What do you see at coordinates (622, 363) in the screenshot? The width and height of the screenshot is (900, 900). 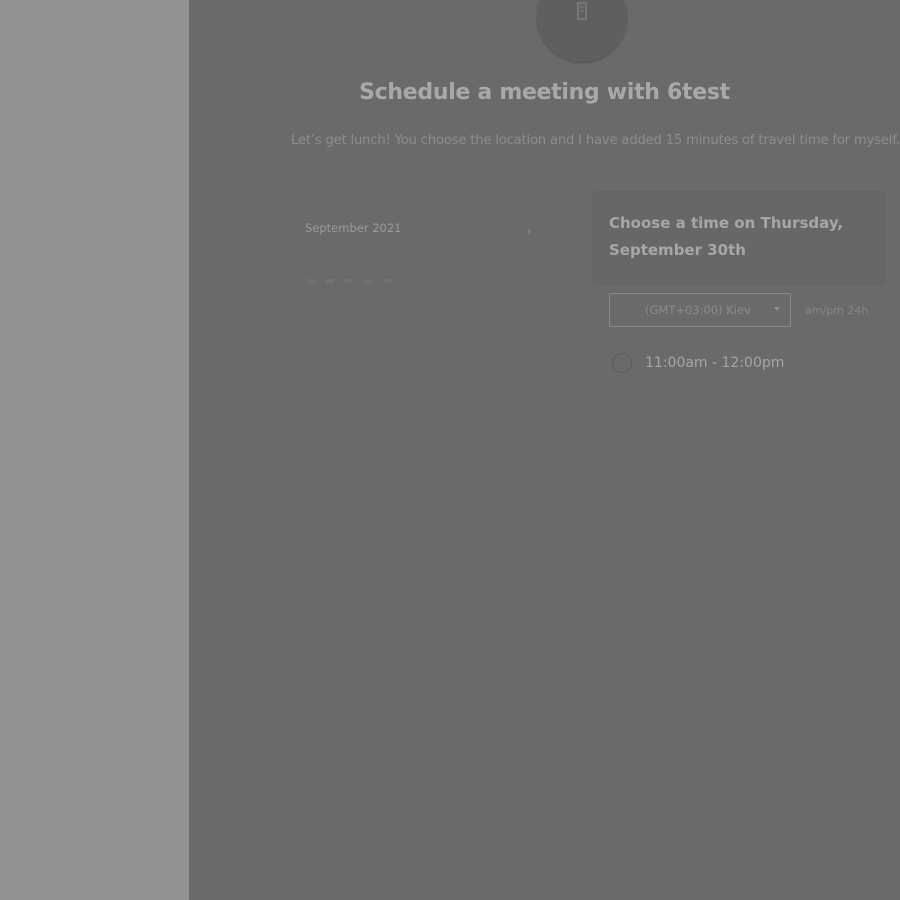 I see `time-slot-radio` at bounding box center [622, 363].